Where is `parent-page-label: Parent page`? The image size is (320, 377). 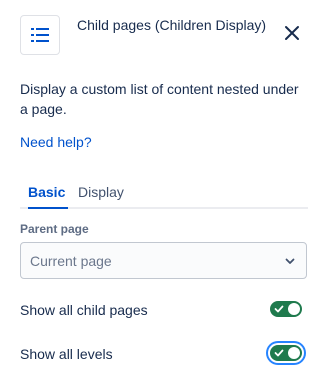
parent-page-label: Parent page is located at coordinates (54, 229).